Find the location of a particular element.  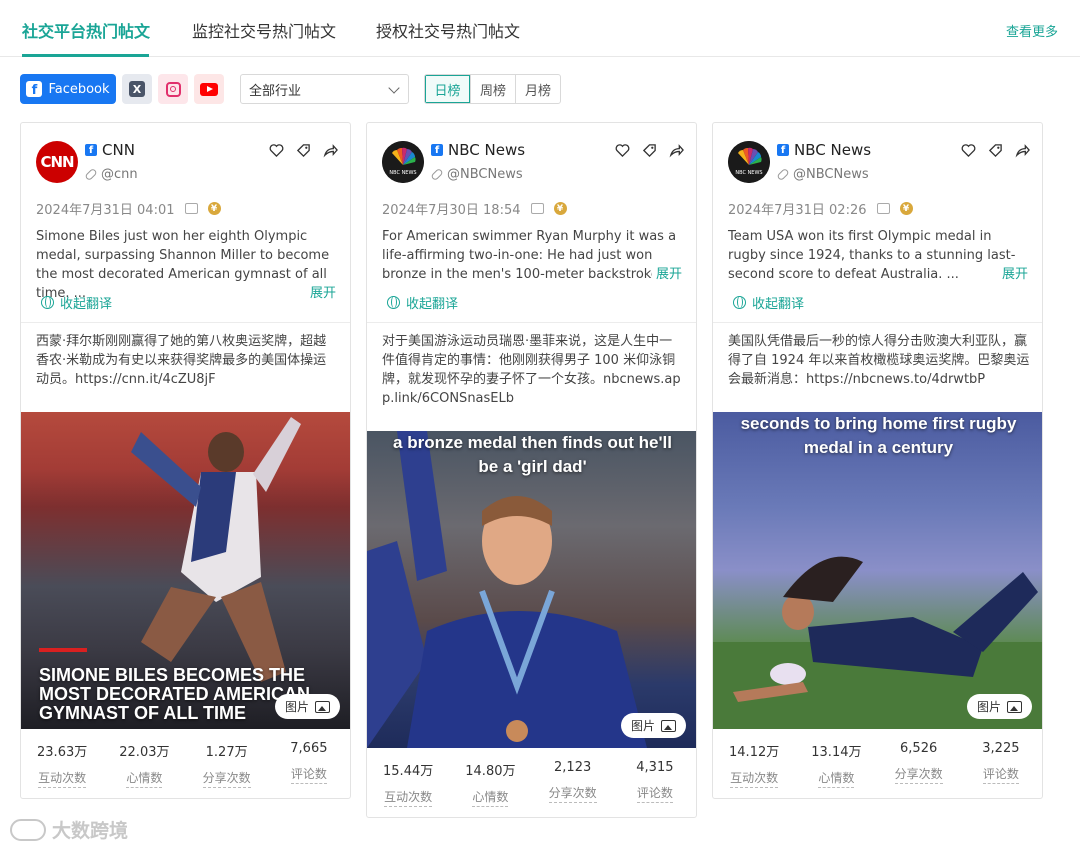

platform-youtube-button is located at coordinates (209, 89).